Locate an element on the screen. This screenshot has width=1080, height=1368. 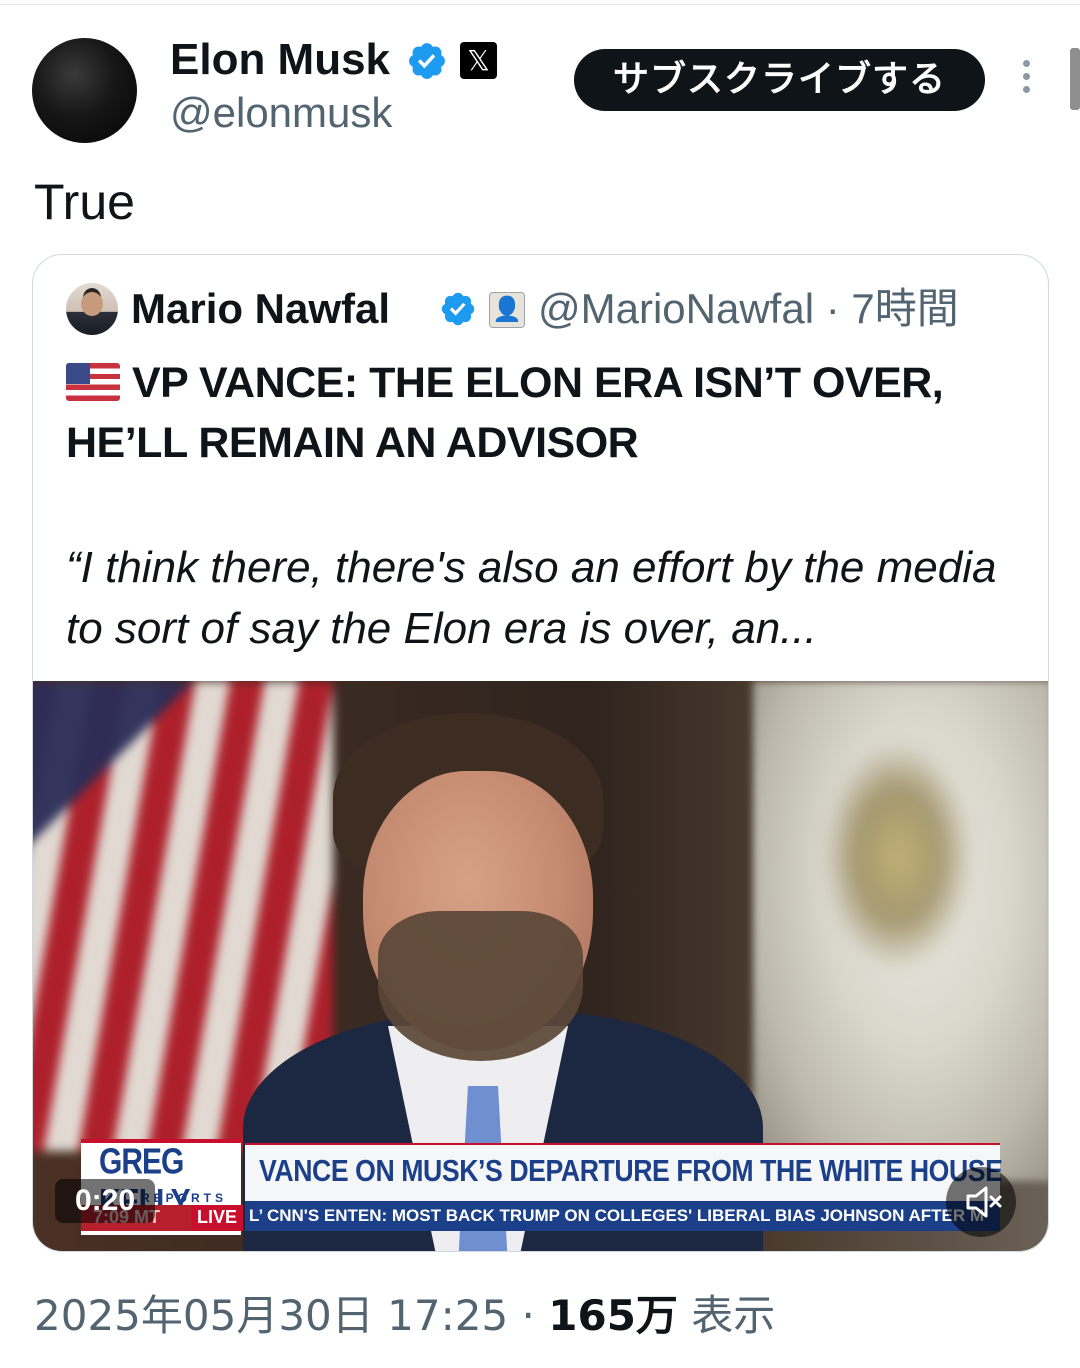
subscribe-button: サブスクライブする is located at coordinates (779, 80).